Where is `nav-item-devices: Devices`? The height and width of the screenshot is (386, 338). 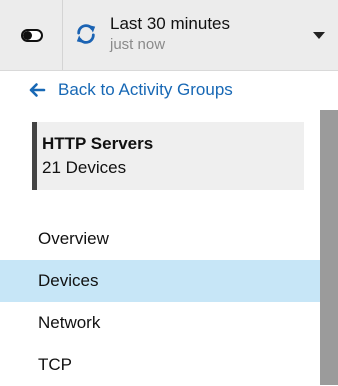
nav-item-devices: Devices is located at coordinates (160, 281).